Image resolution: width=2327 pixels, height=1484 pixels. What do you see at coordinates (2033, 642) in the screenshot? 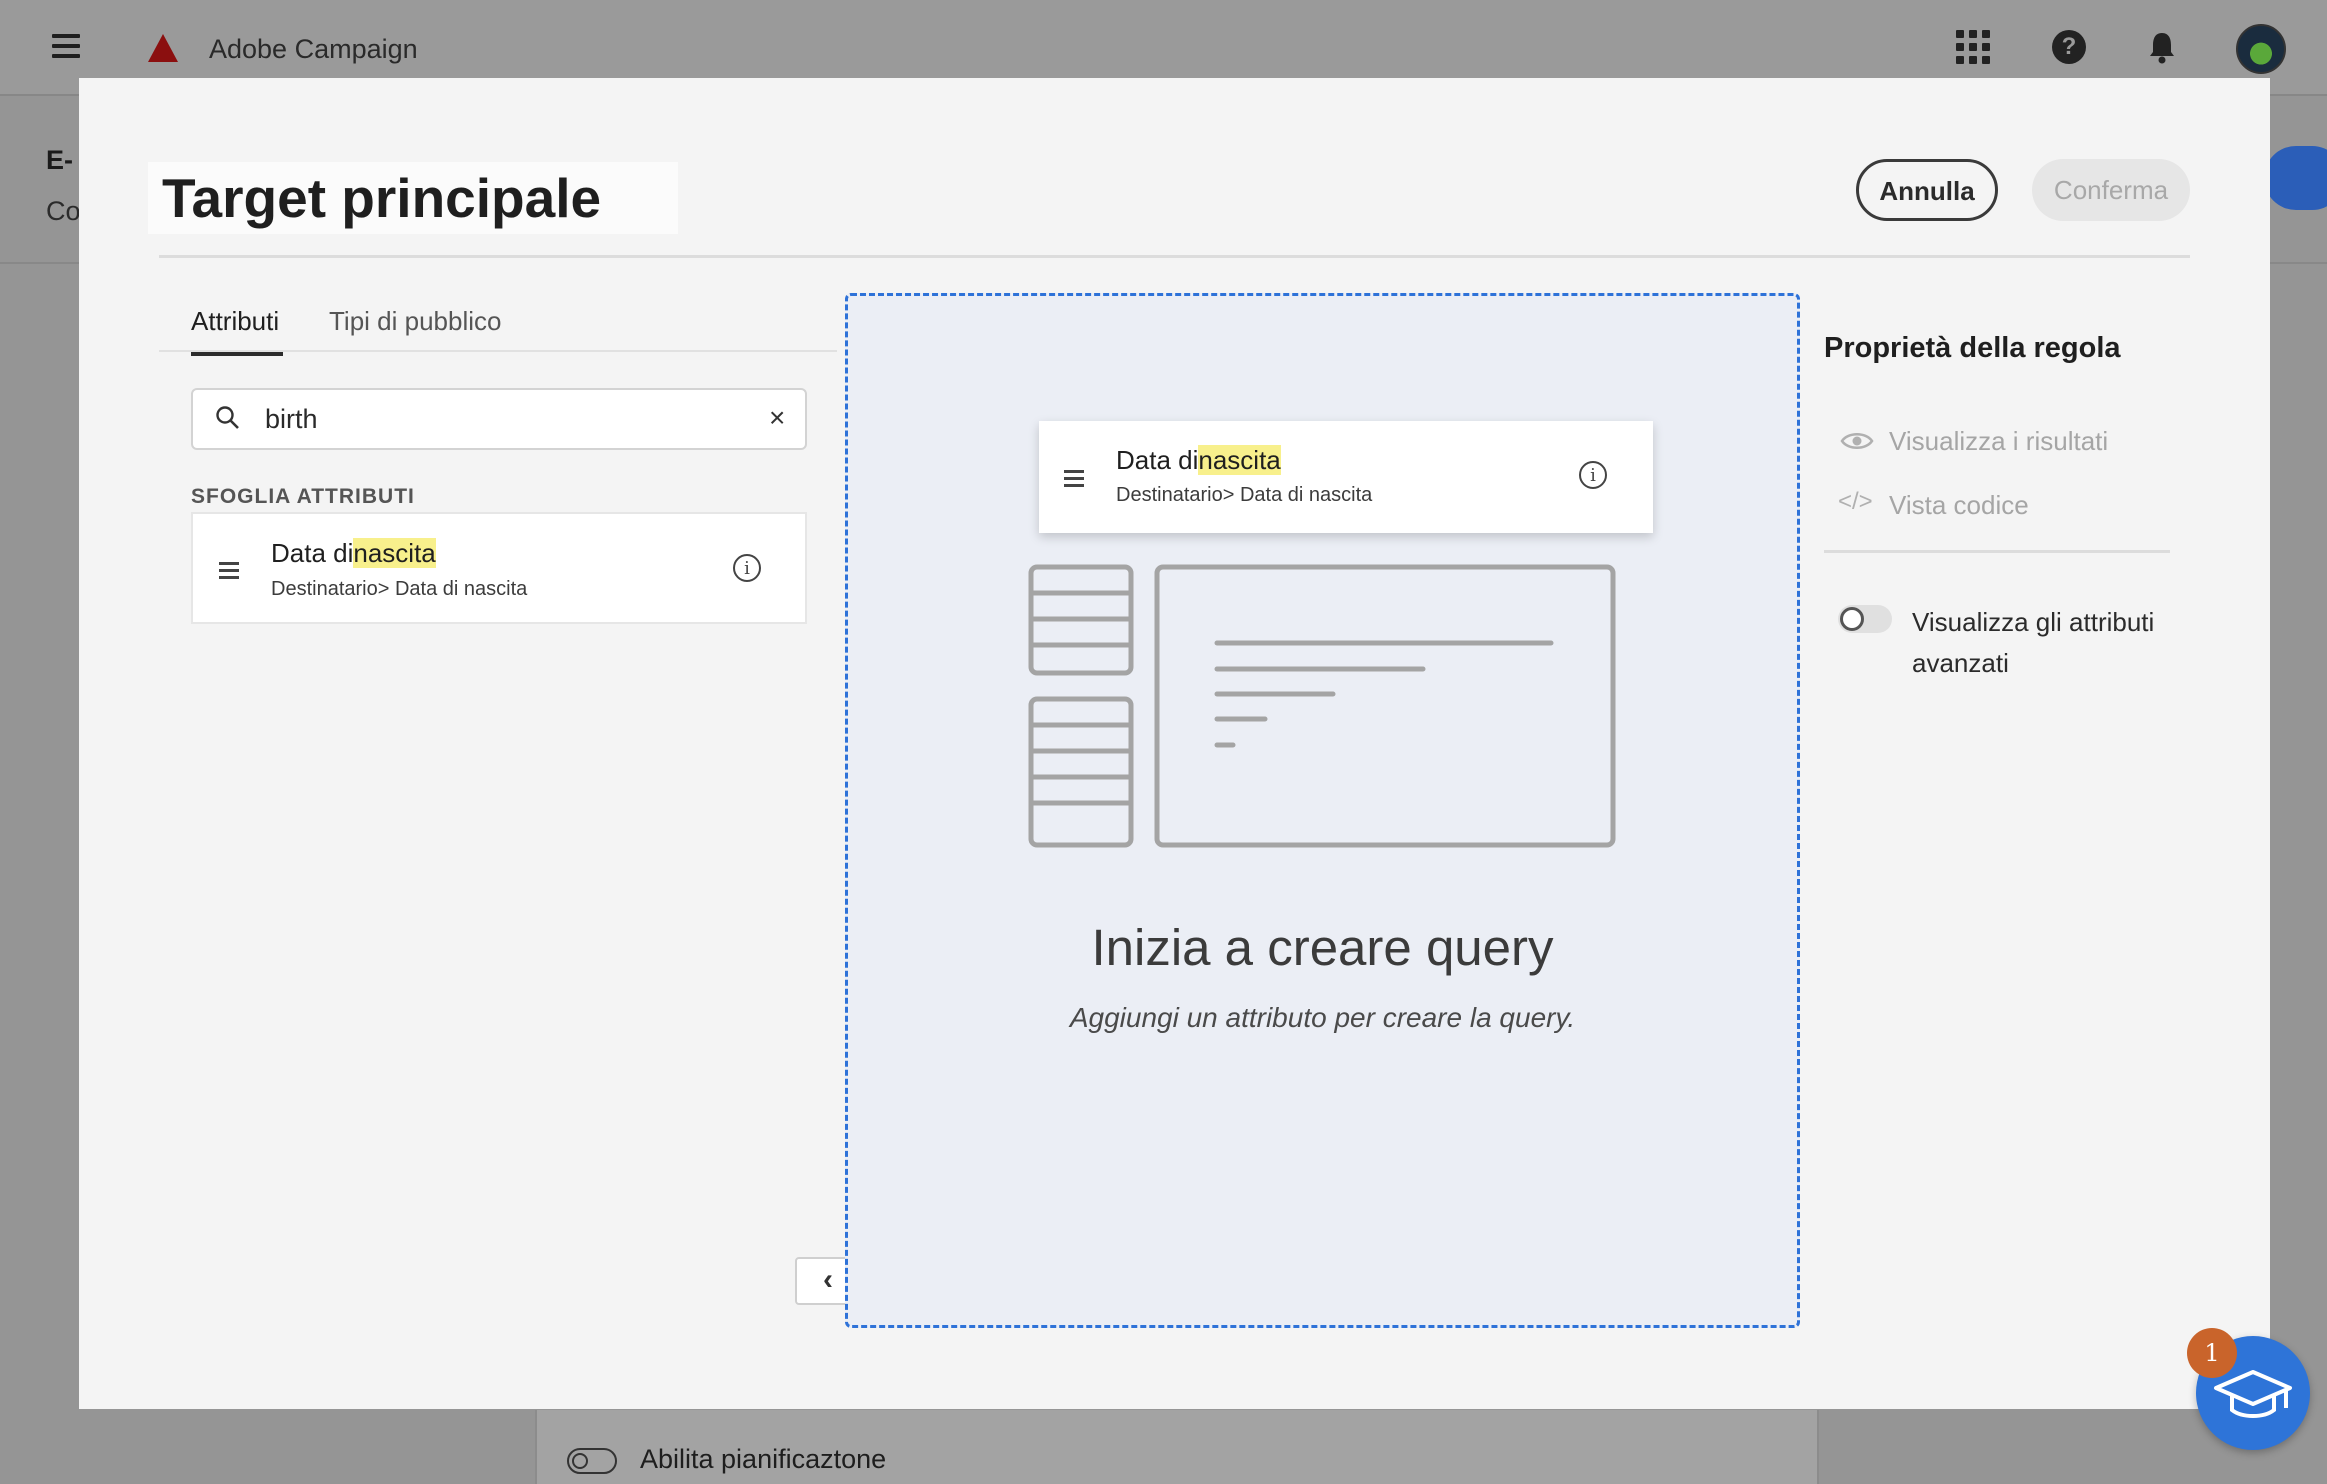
I see `advanced-attributes-label: Visualizza gli attributi avanzati` at bounding box center [2033, 642].